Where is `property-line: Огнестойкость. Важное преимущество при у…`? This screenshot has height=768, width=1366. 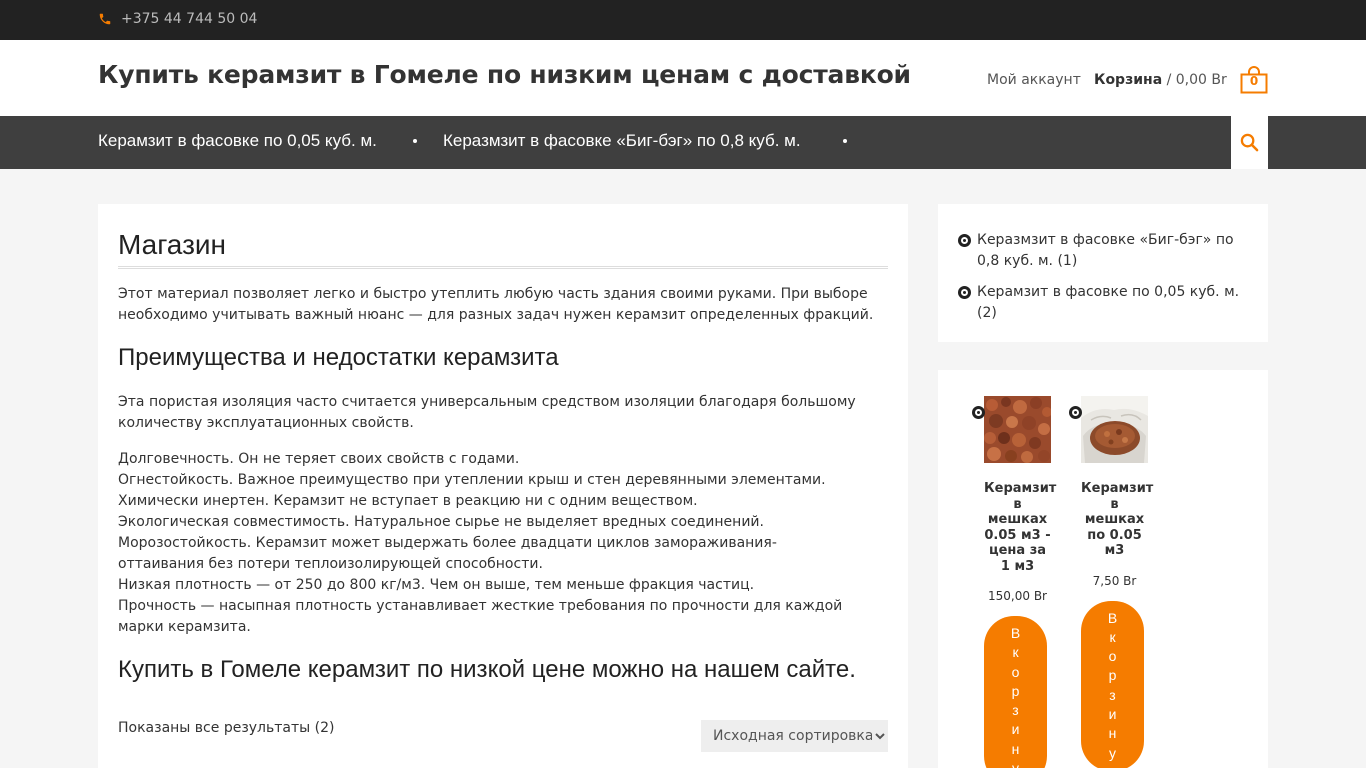 property-line: Огнестойкость. Важное преимущество при у… is located at coordinates (472, 480).